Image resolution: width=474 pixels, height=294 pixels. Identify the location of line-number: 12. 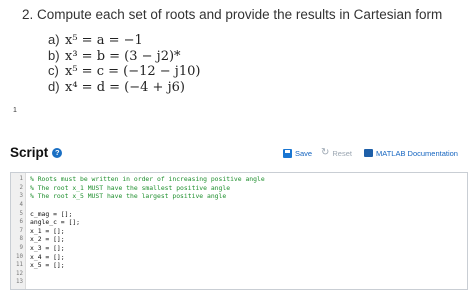
(19, 273).